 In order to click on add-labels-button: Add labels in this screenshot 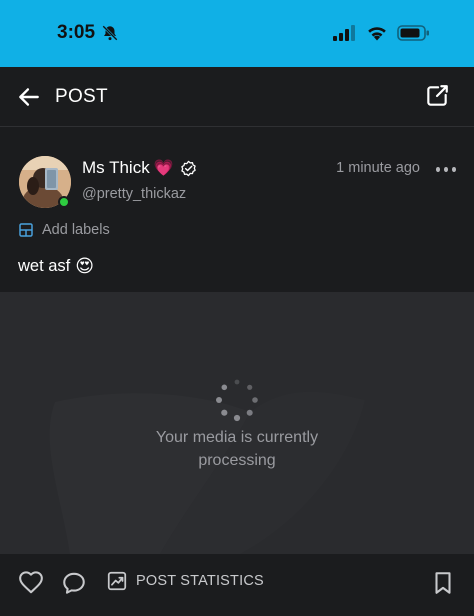, I will do `click(64, 230)`.